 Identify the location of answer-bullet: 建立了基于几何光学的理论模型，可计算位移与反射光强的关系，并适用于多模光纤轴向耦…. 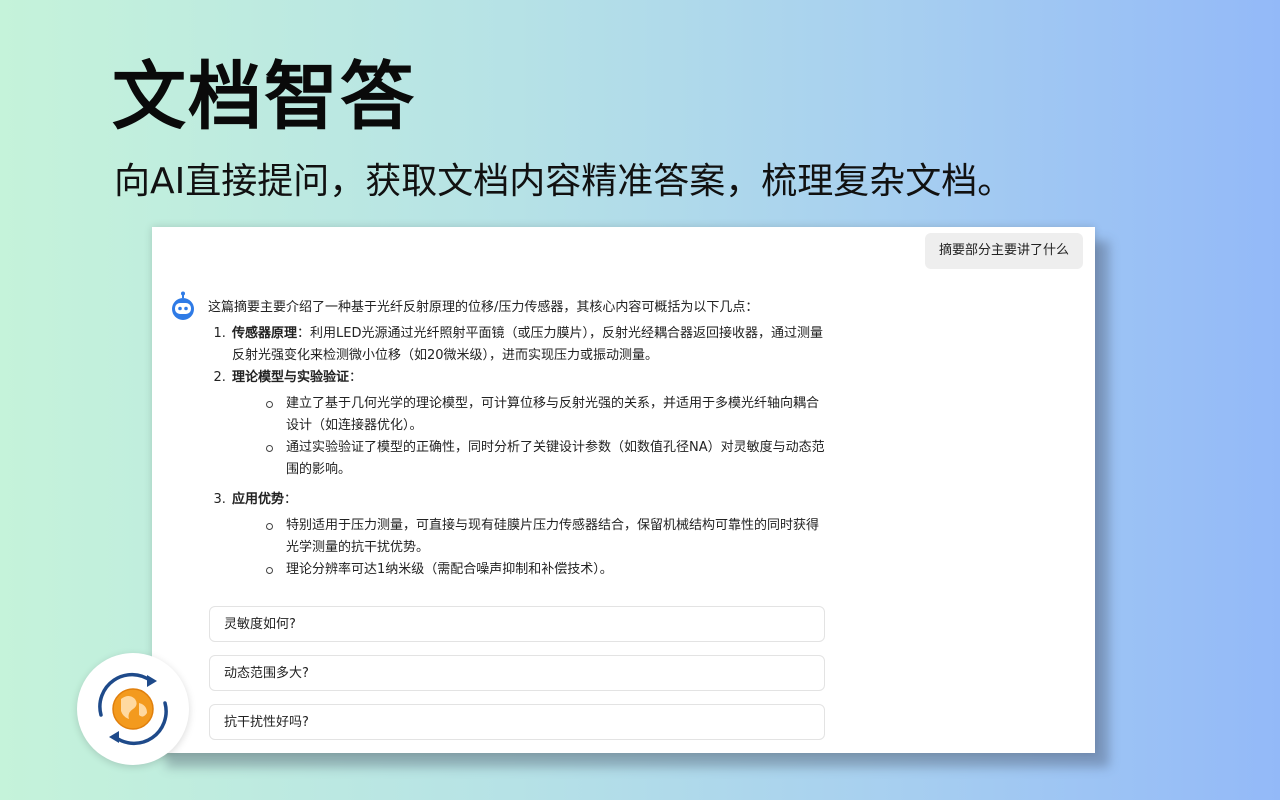
(547, 415).